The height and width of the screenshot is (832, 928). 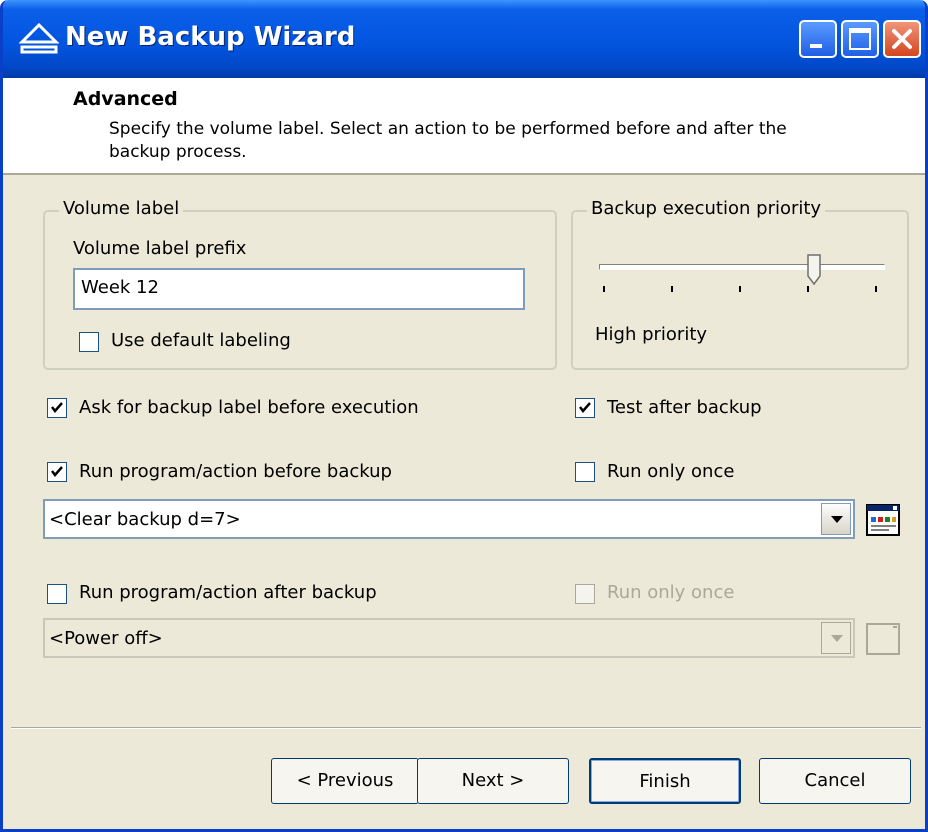 What do you see at coordinates (160, 248) in the screenshot?
I see `volume-prefix-label: Volume label prefix` at bounding box center [160, 248].